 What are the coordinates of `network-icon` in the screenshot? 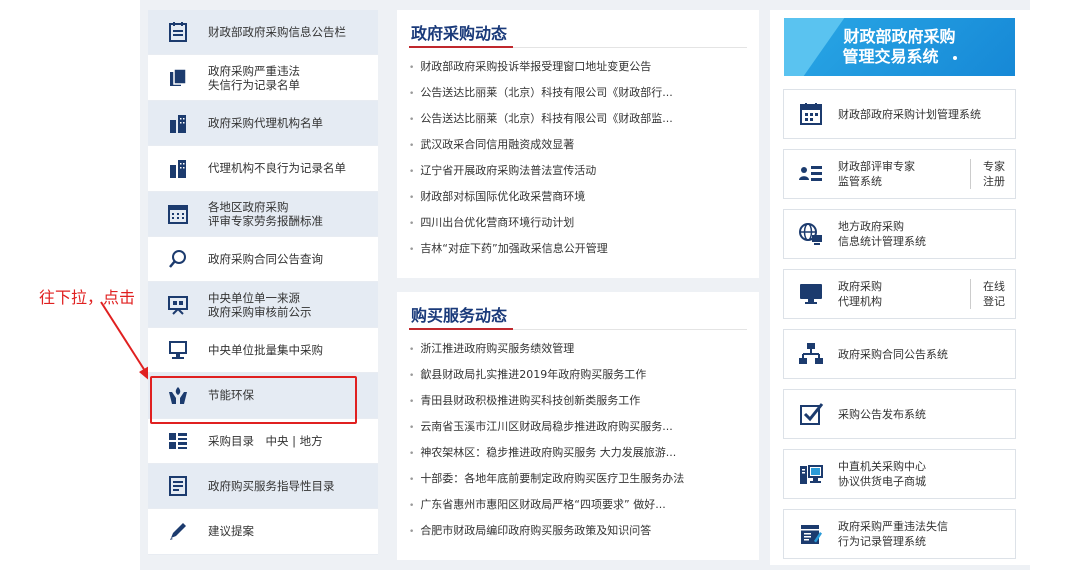 It's located at (811, 354).